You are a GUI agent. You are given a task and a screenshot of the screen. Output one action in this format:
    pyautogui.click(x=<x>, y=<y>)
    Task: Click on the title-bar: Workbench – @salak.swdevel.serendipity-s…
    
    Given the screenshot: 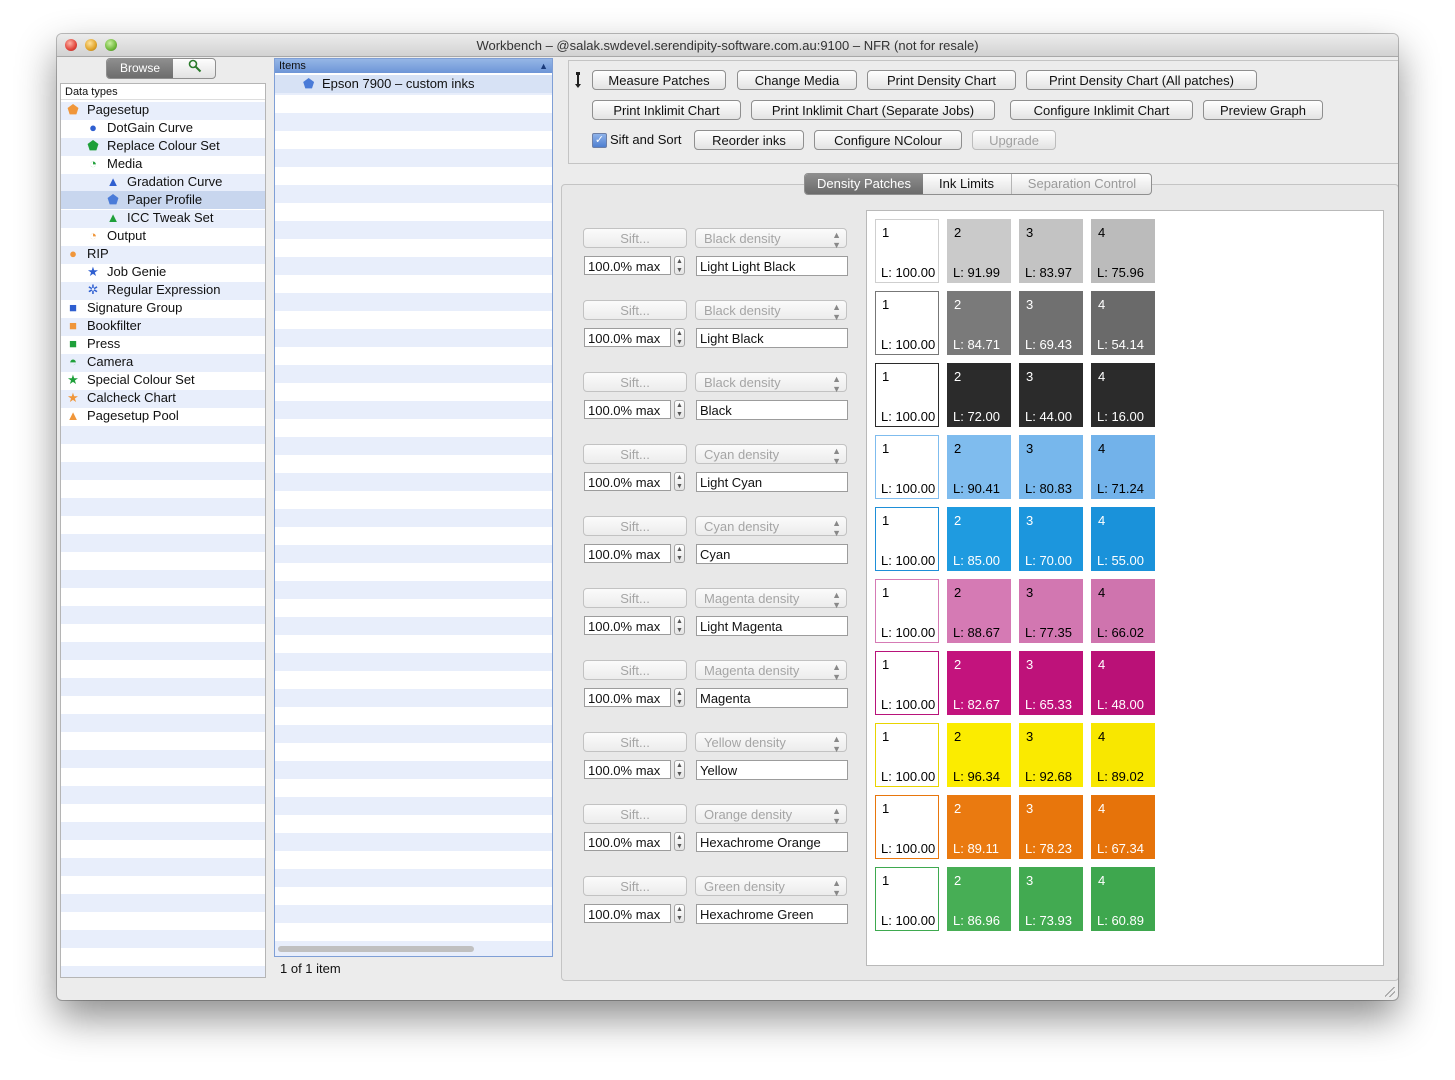 What is the action you would take?
    pyautogui.click(x=727, y=45)
    